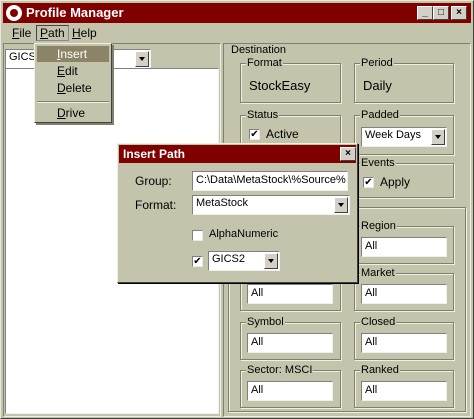  I want to click on format-group: Format StockEasy, so click(290, 80).